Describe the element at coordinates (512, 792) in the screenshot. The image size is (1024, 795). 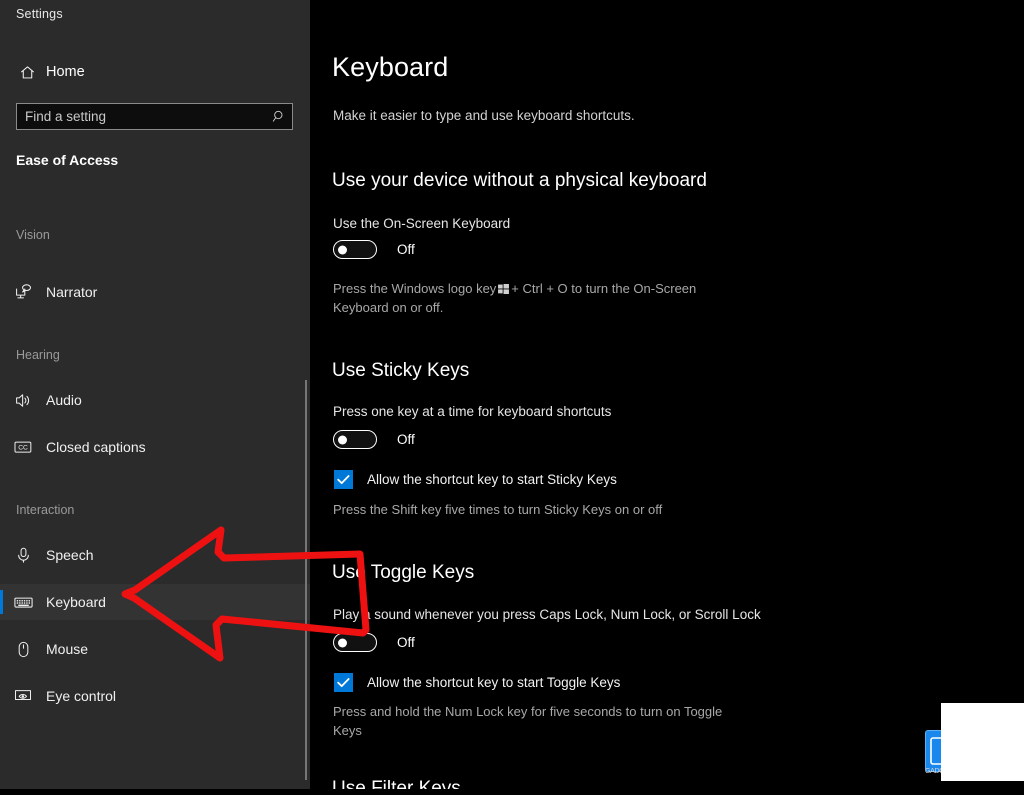
I see `window-bottom-border` at that location.